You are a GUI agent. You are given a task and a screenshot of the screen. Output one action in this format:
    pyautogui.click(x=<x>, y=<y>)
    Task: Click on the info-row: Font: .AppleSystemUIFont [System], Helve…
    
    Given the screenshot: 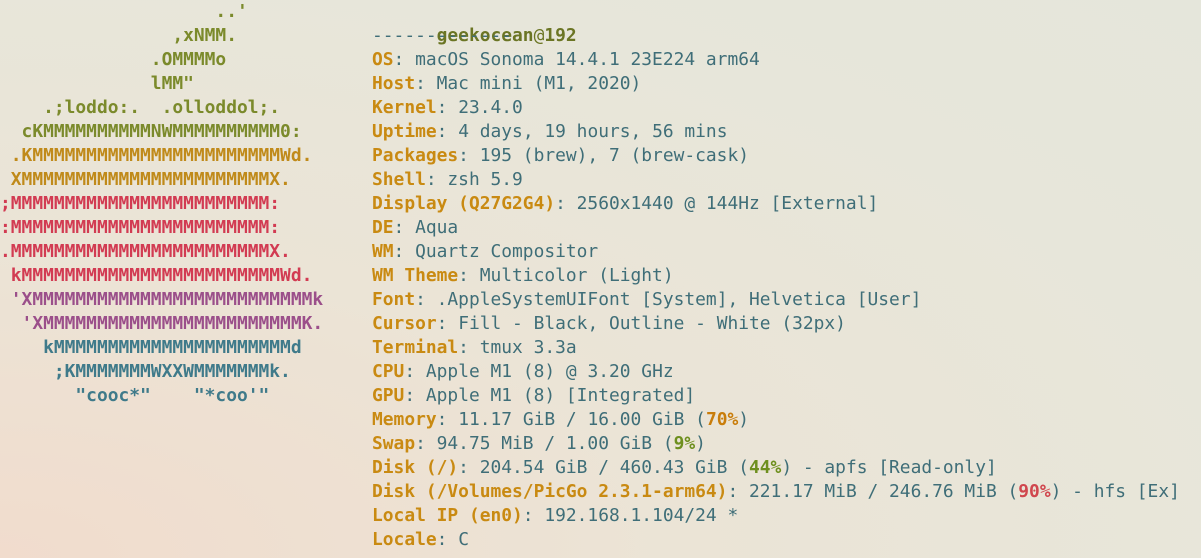 What is the action you would take?
    pyautogui.click(x=646, y=300)
    